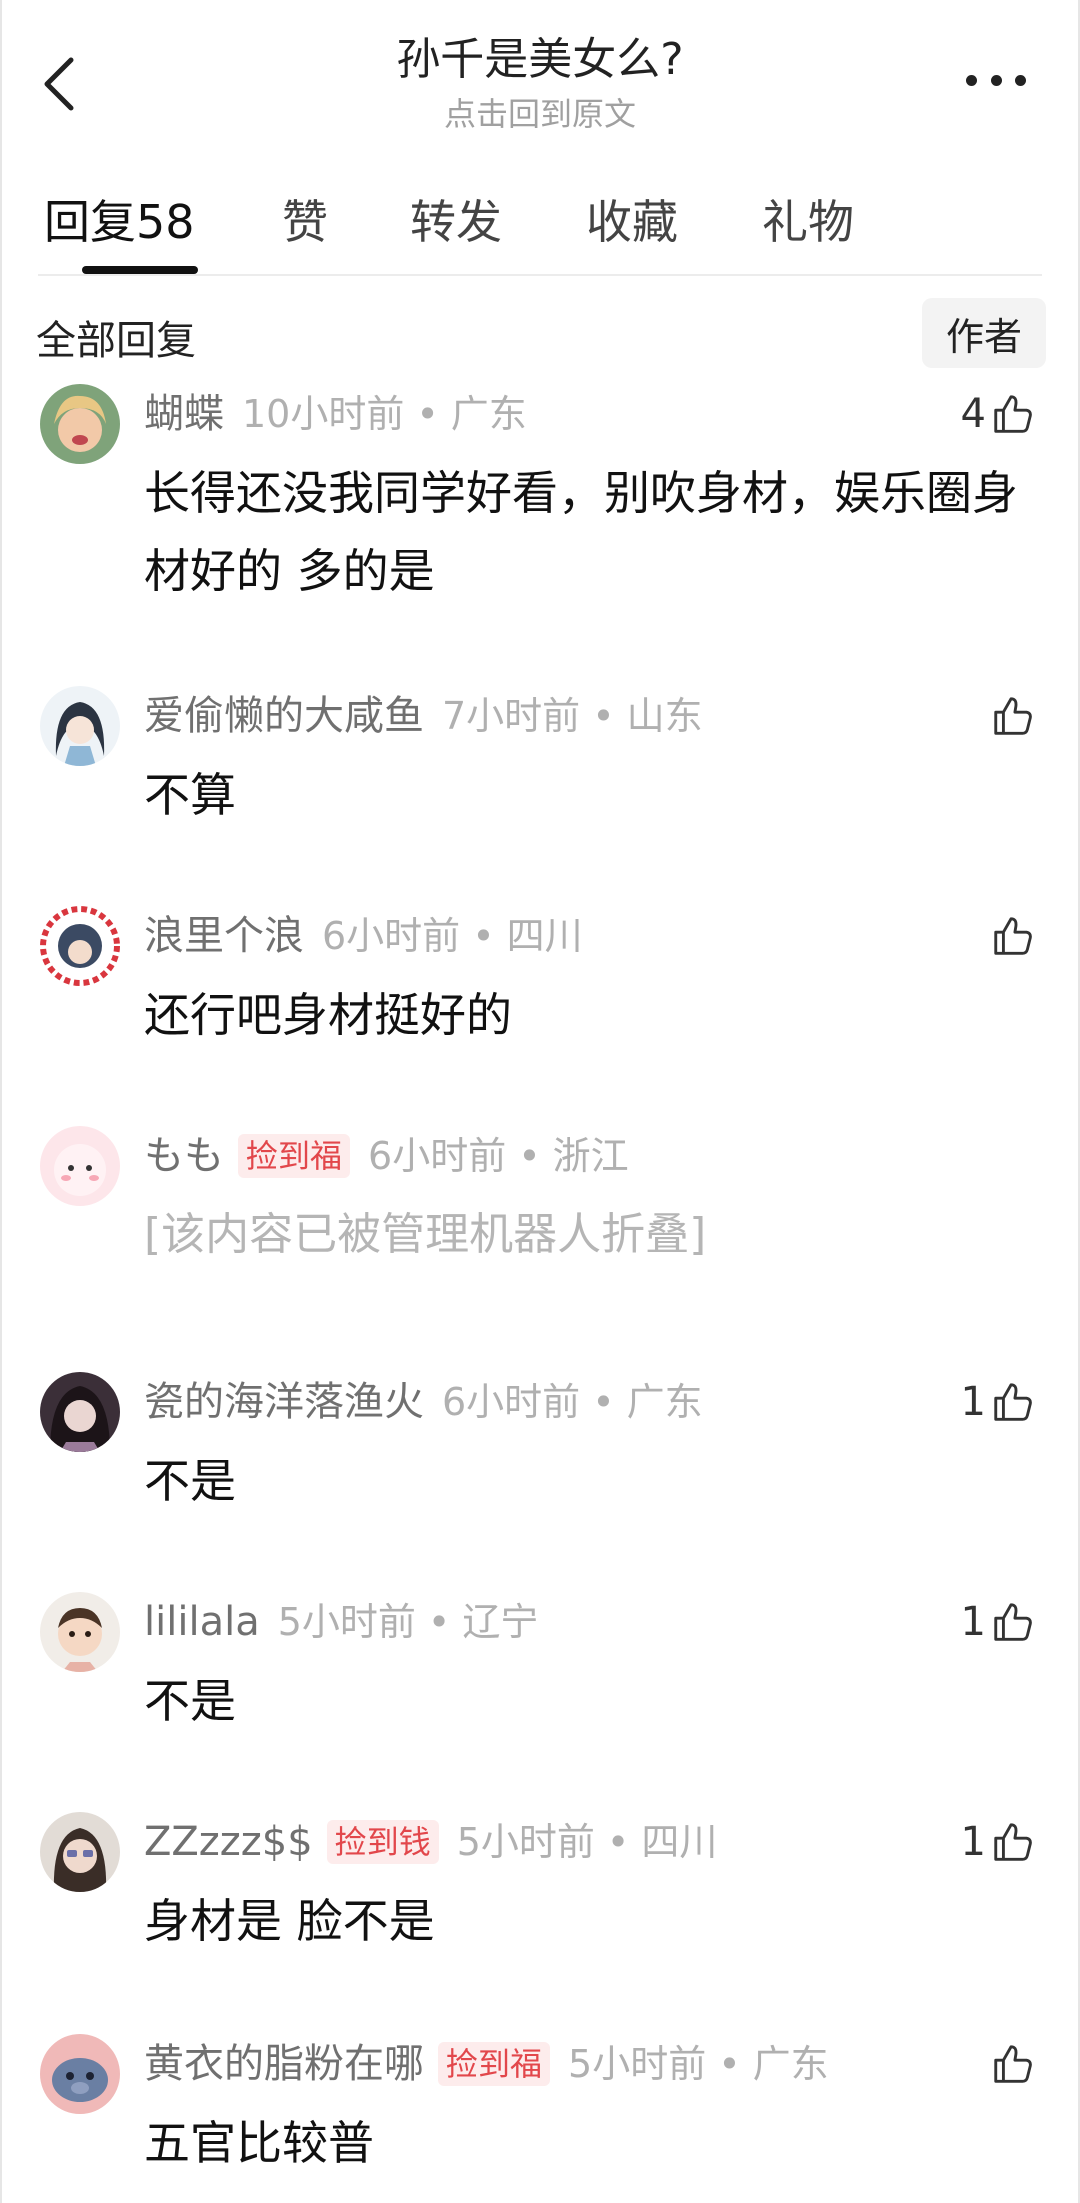 This screenshot has width=1080, height=2203. I want to click on comment-meta: 蝴蝶 10小时前 • 广东, so click(335, 414).